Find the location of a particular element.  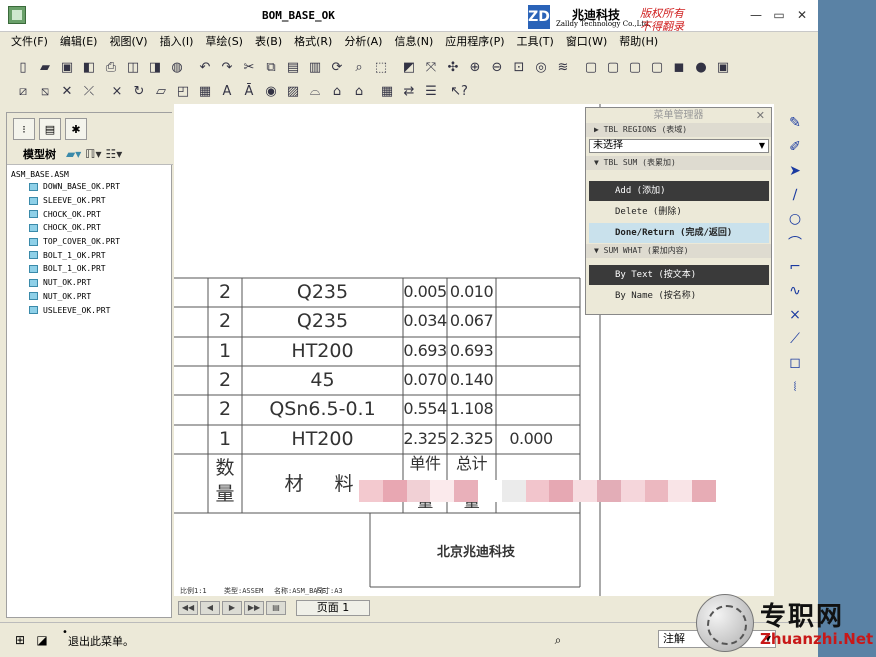

edit-entity-icon: ✐ is located at coordinates (795, 147).